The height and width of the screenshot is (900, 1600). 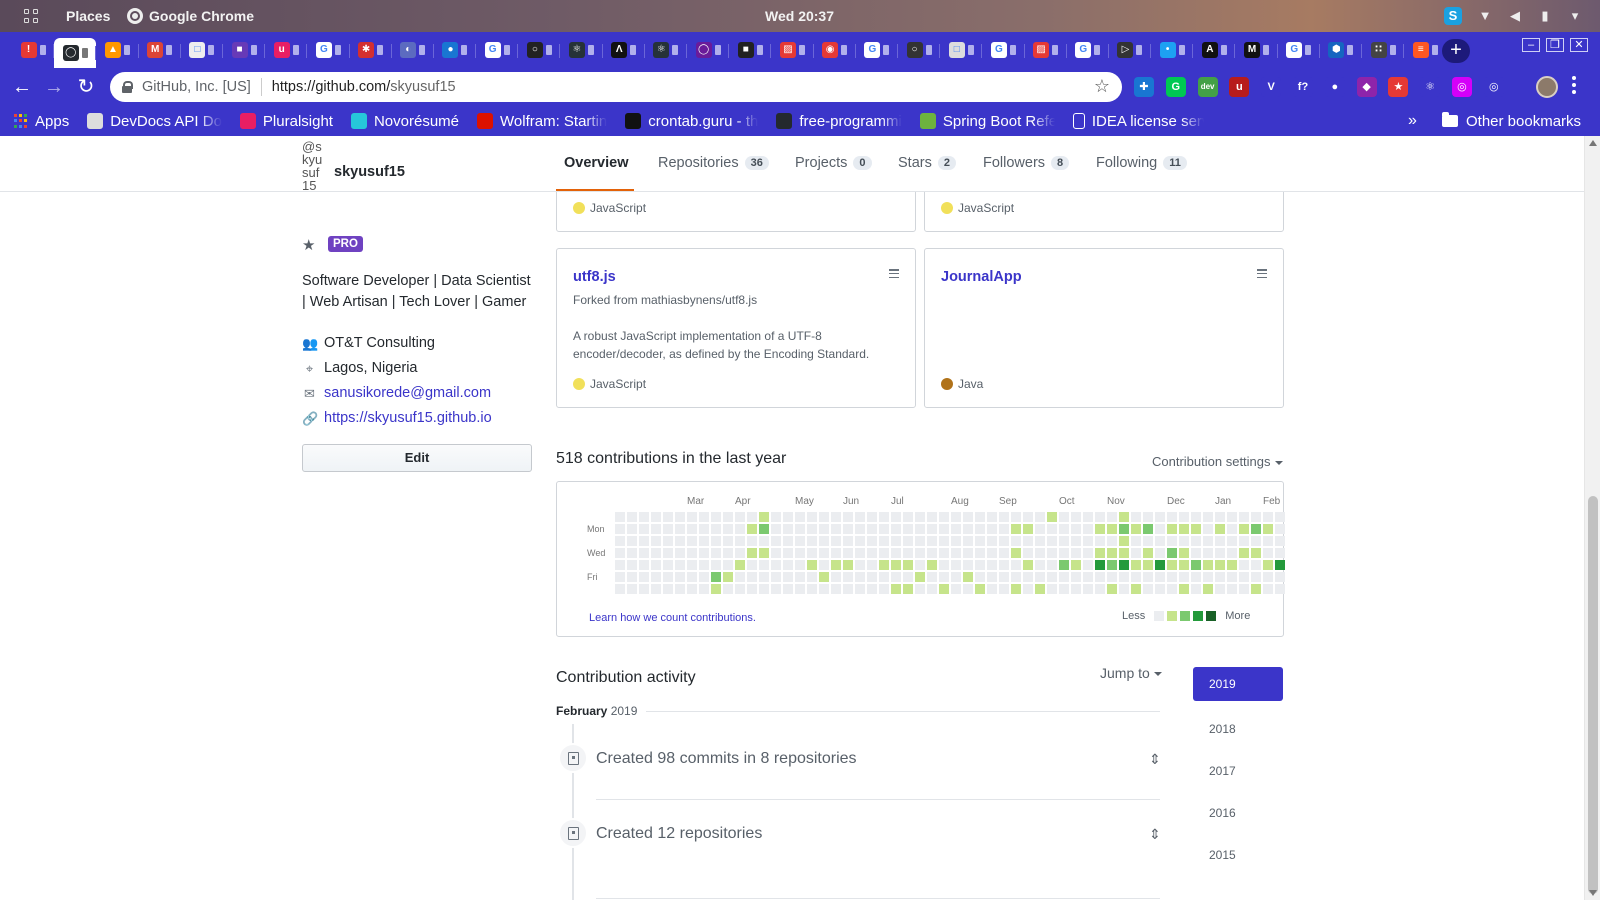 What do you see at coordinates (328, 50) in the screenshot?
I see `browser-tab: G` at bounding box center [328, 50].